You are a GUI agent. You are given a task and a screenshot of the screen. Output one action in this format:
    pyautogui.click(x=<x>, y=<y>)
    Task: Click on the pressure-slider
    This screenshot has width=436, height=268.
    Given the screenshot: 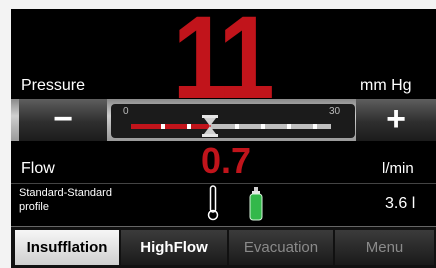 What is the action you would take?
    pyautogui.click(x=233, y=121)
    